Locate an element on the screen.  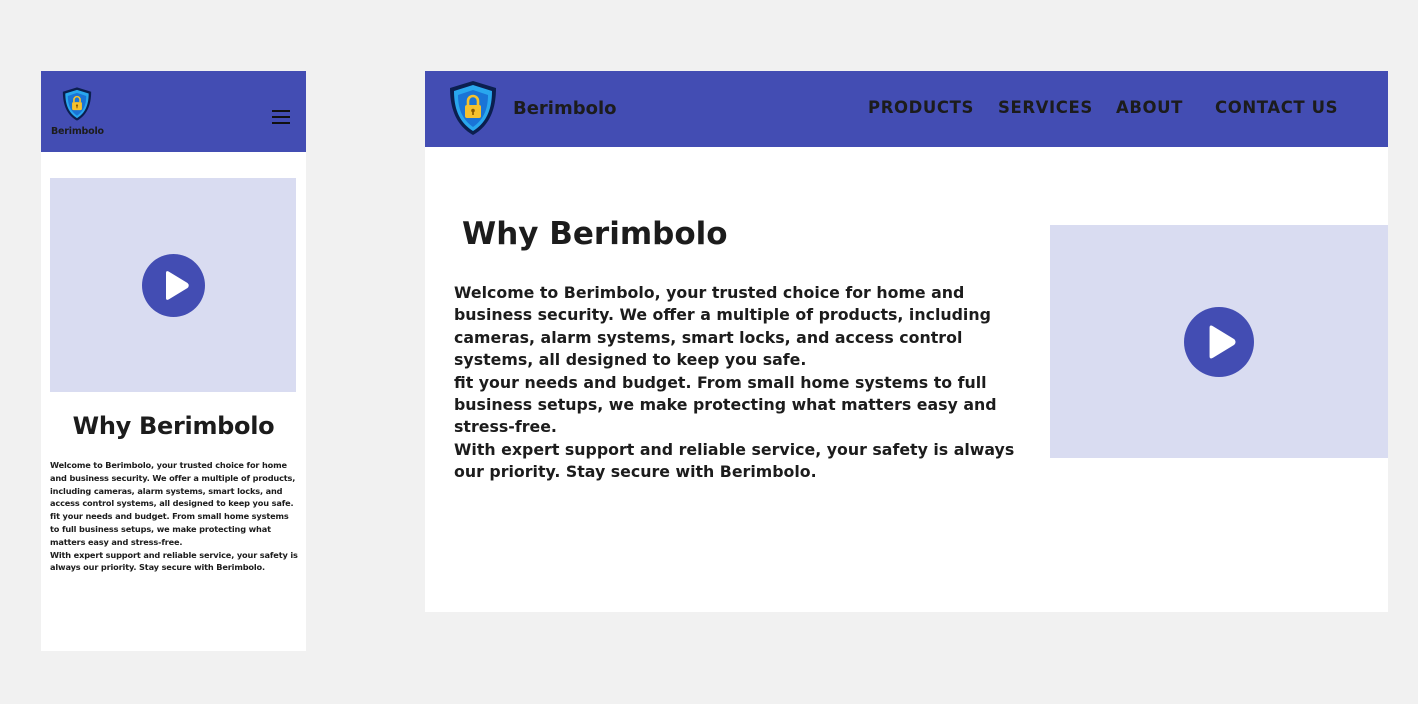
mobile-header: Berimbolo is located at coordinates (173, 111).